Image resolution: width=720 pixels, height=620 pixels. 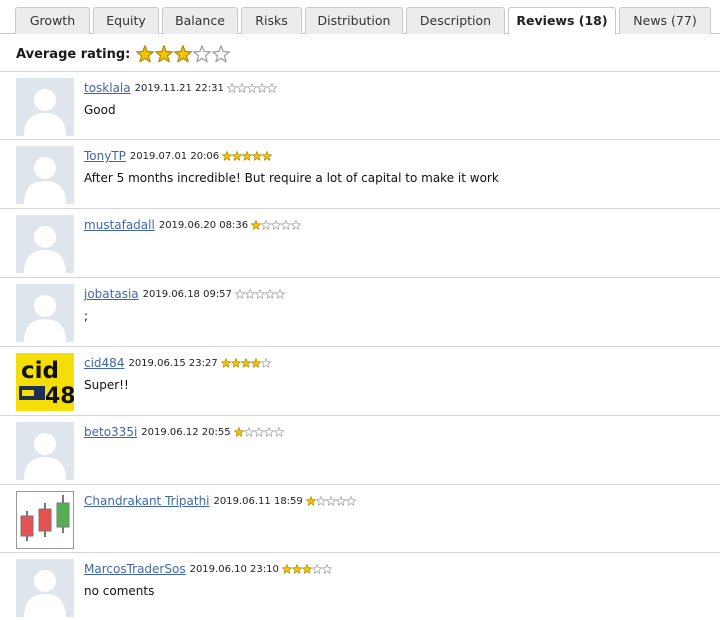 What do you see at coordinates (200, 20) in the screenshot?
I see `tab-balance: Balance` at bounding box center [200, 20].